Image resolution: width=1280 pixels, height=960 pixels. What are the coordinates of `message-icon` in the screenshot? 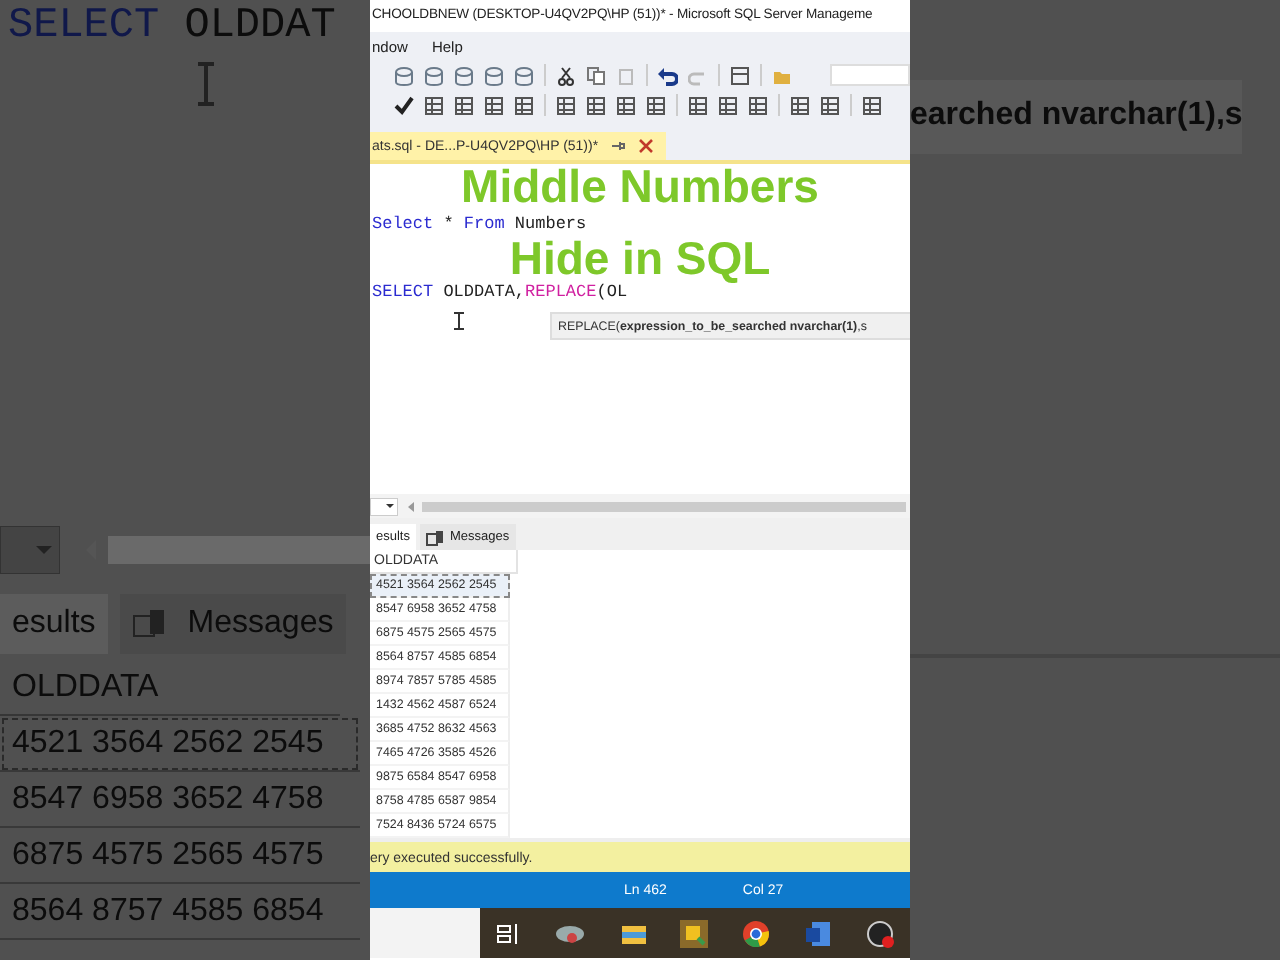 It's located at (434, 537).